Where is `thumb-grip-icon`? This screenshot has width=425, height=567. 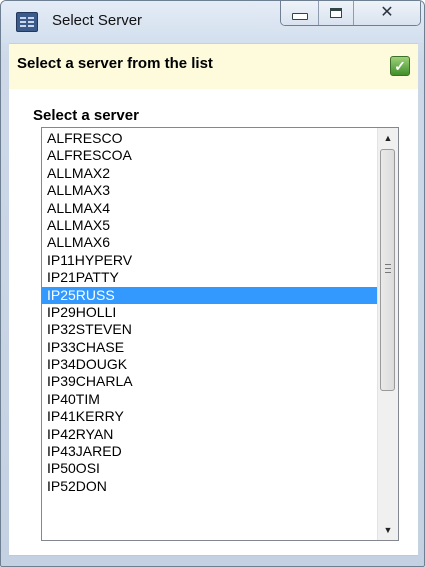
thumb-grip-icon is located at coordinates (388, 268).